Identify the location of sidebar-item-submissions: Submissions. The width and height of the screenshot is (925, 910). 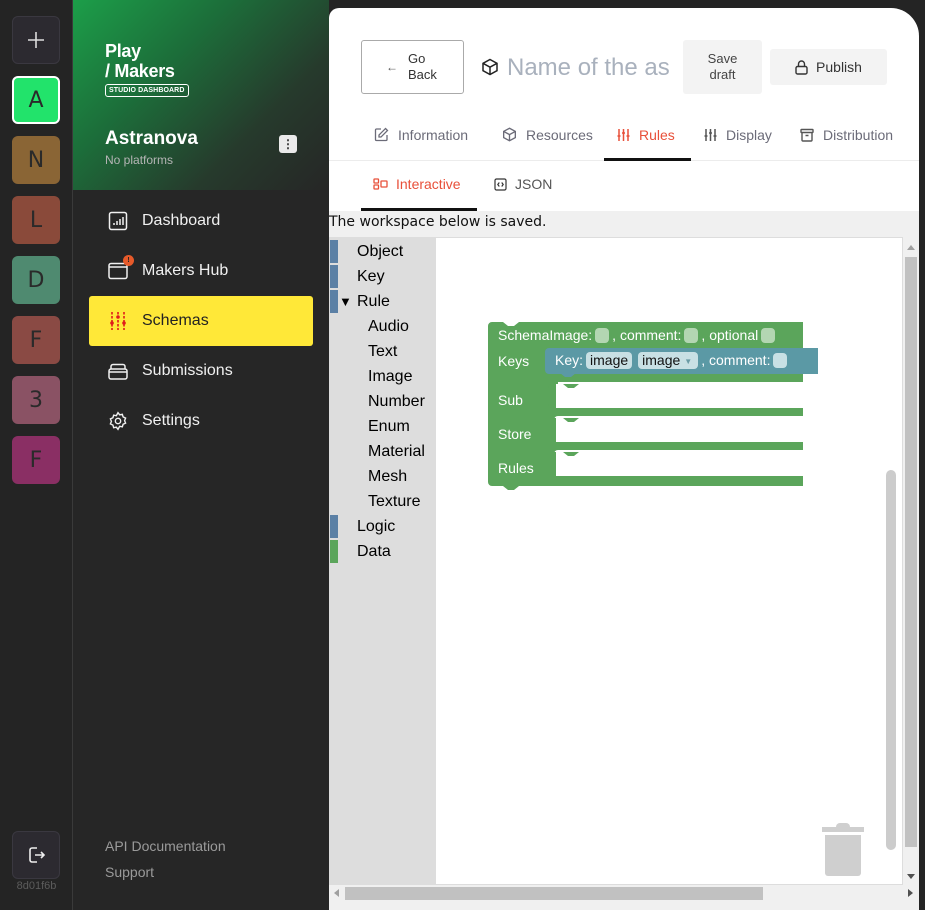
(201, 371).